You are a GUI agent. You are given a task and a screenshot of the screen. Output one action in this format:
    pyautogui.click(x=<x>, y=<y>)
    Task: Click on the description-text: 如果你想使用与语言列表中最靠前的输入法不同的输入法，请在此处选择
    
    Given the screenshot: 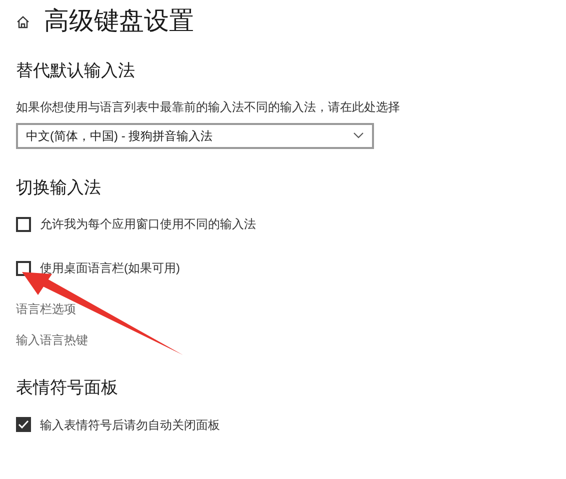 What is the action you would take?
    pyautogui.click(x=208, y=107)
    